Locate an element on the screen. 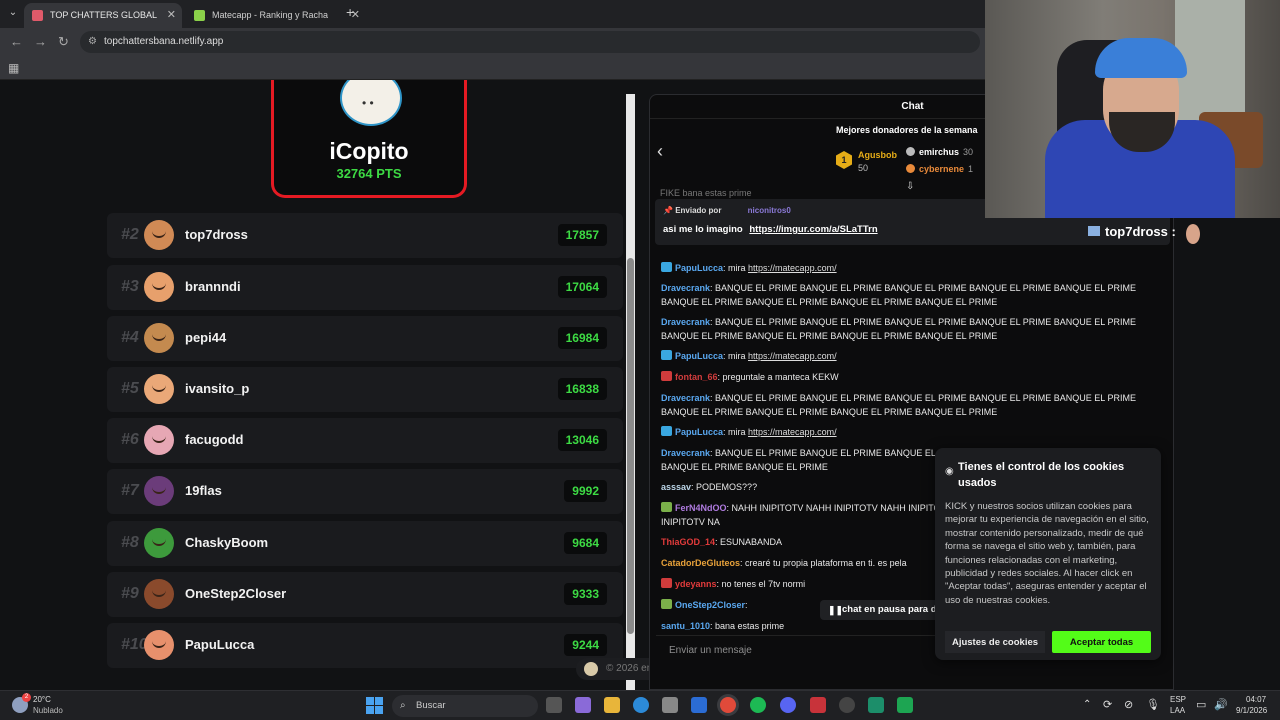 The width and height of the screenshot is (1280, 720). collapse-icon: ⇩ is located at coordinates (910, 186).